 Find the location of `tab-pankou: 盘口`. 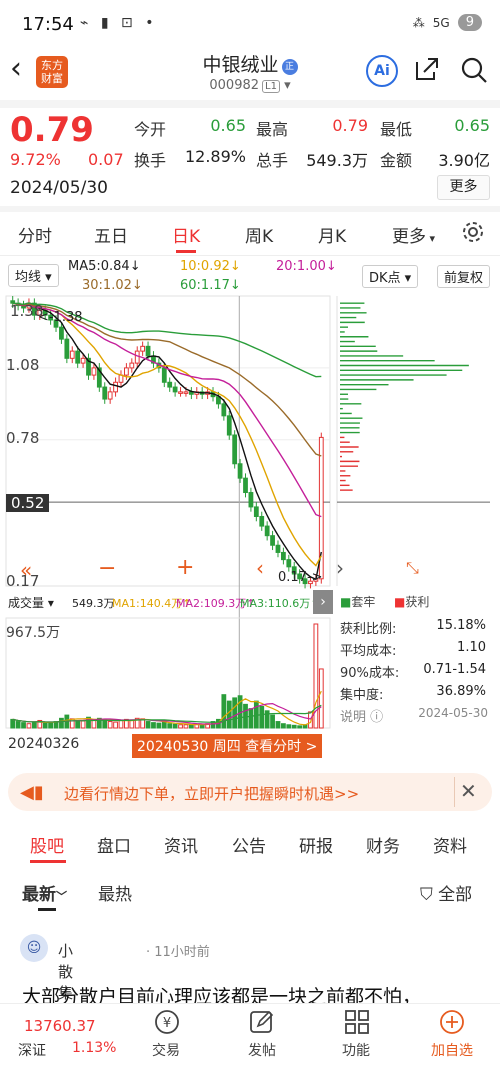

tab-pankou: 盘口 is located at coordinates (114, 844).